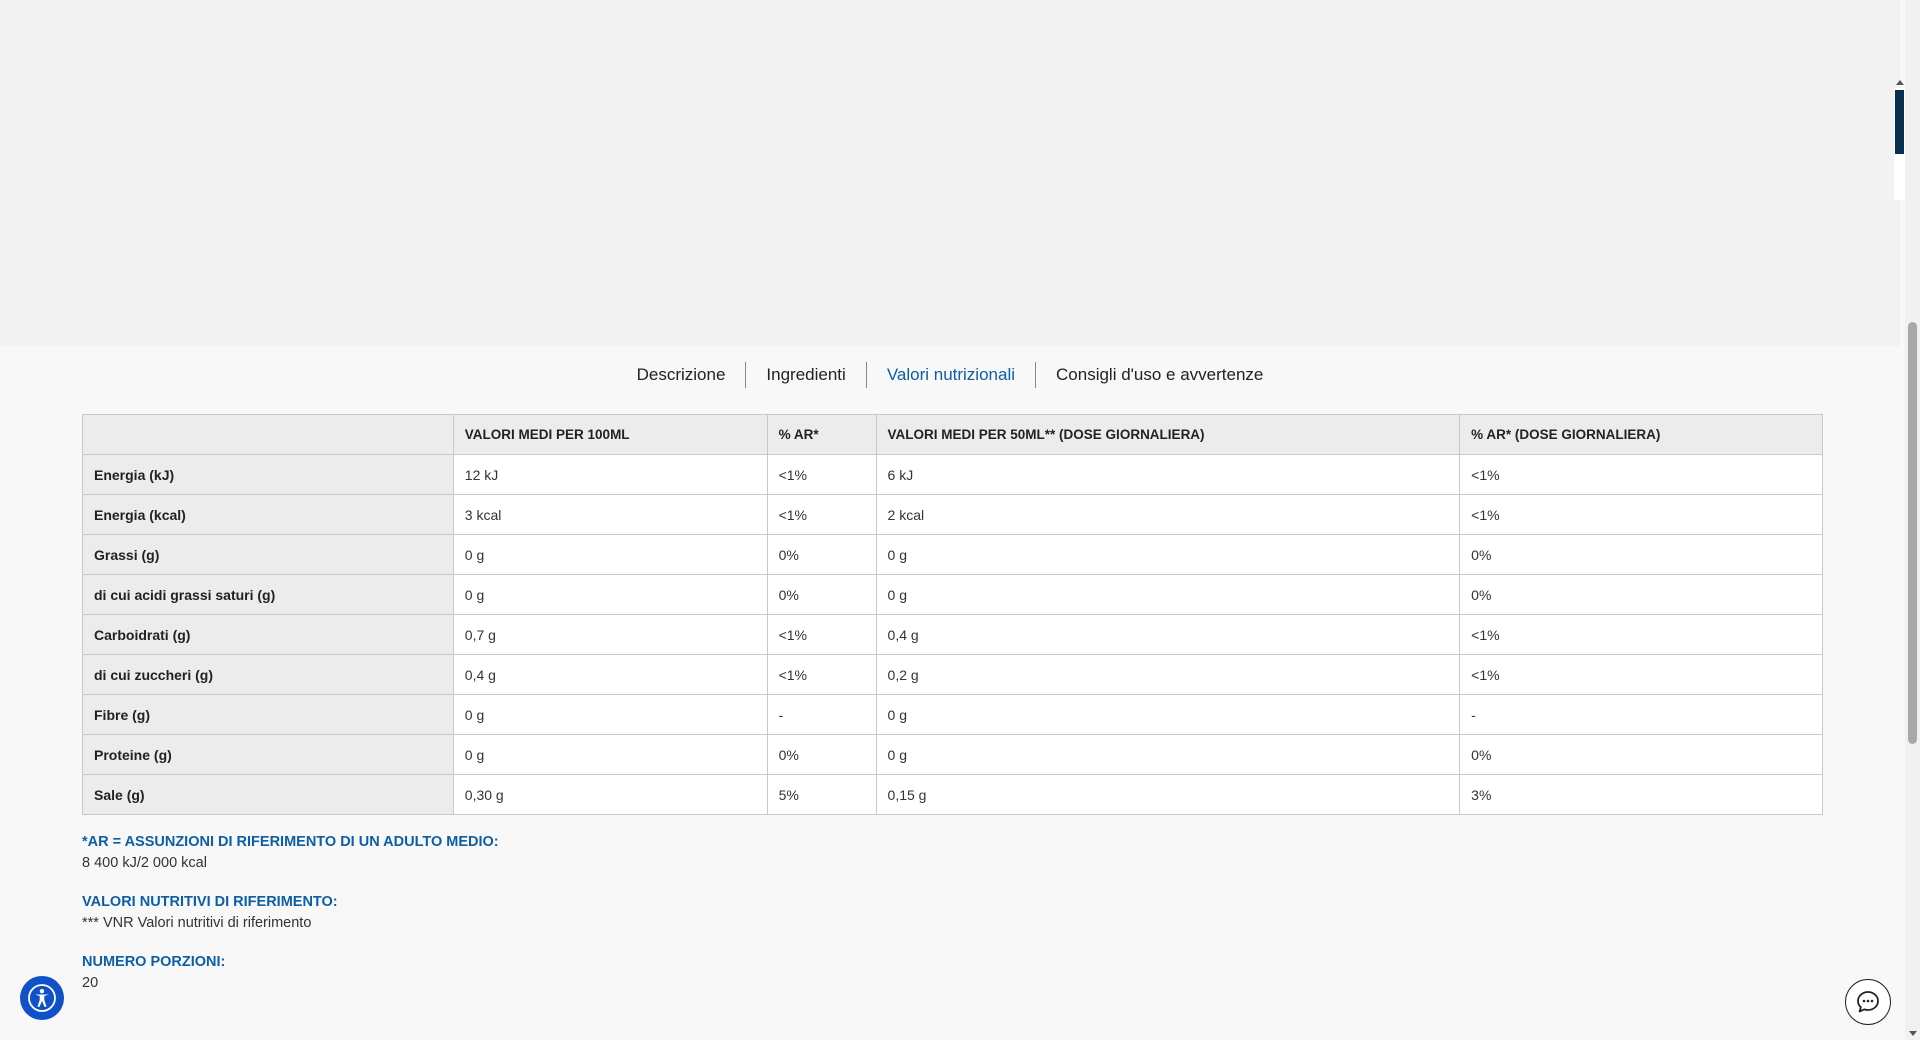 This screenshot has height=1040, width=1920. Describe the element at coordinates (610, 634) in the screenshot. I see `table-cell: 0,7 g` at that location.